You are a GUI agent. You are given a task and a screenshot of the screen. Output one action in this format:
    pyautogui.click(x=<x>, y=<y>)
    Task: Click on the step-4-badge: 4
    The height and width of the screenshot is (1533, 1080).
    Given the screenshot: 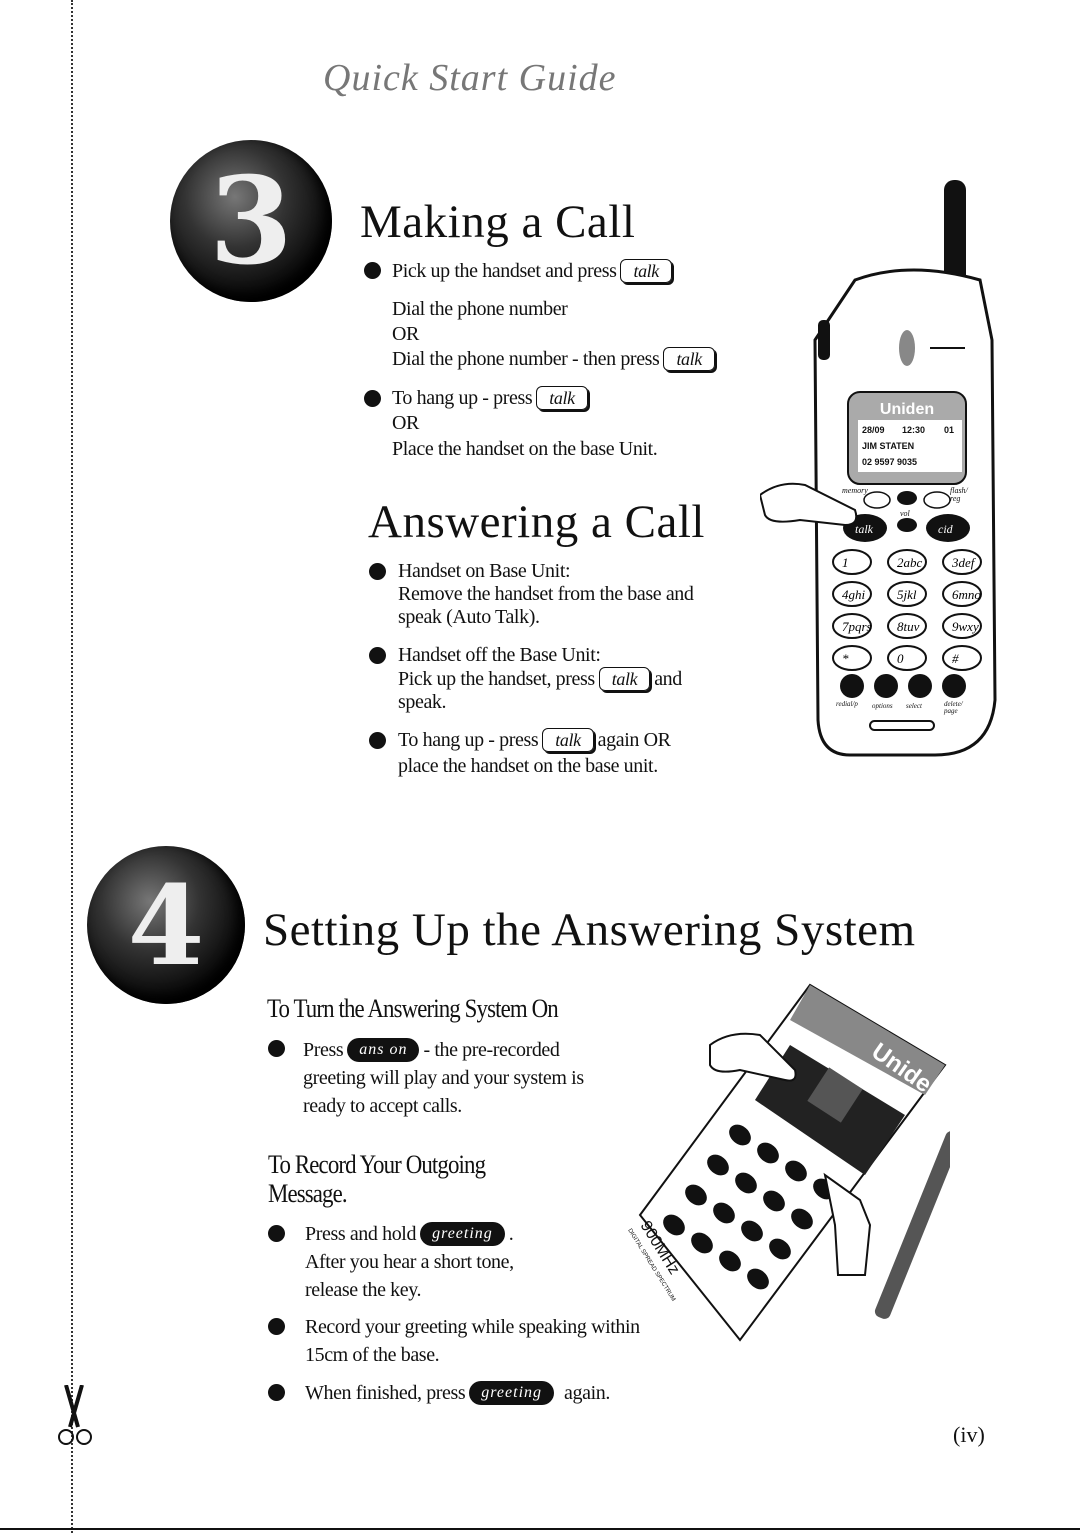 What is the action you would take?
    pyautogui.click(x=166, y=925)
    